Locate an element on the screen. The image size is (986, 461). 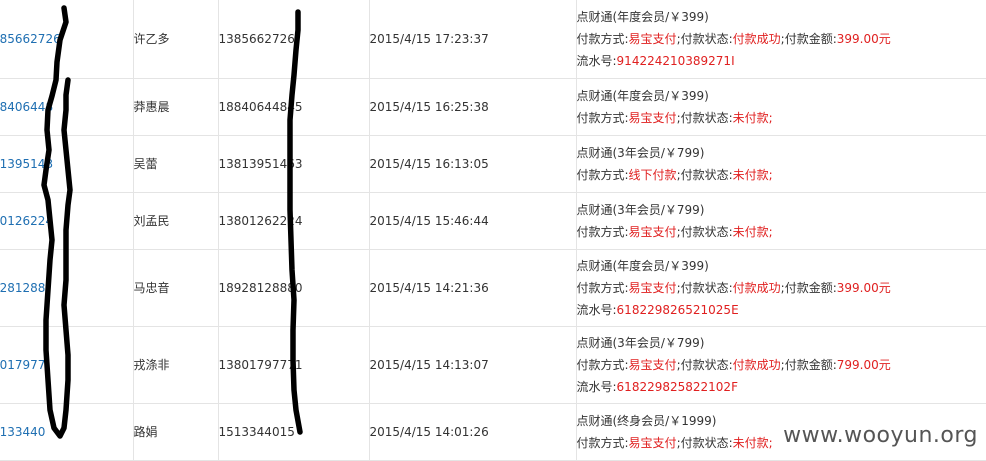
account-cell: 385662726 is located at coordinates (66, 39).